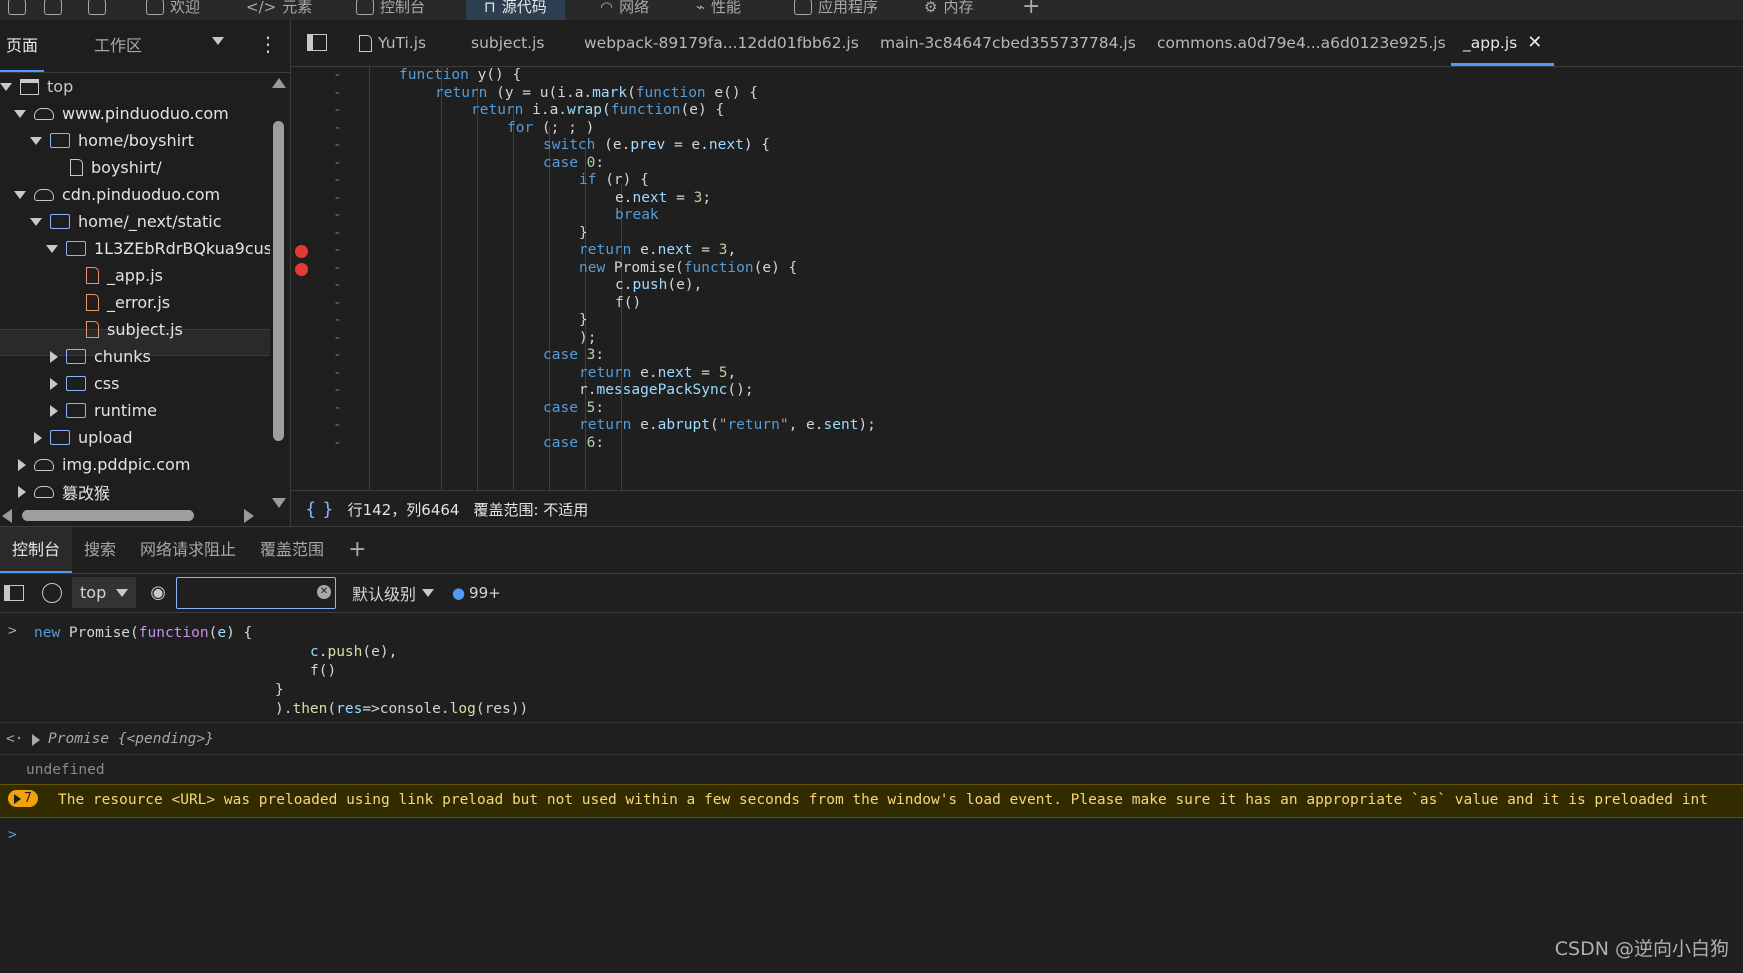 Image resolution: width=1743 pixels, height=973 pixels. What do you see at coordinates (124, 275) in the screenshot?
I see `tree-node-file-selected: _app.js` at bounding box center [124, 275].